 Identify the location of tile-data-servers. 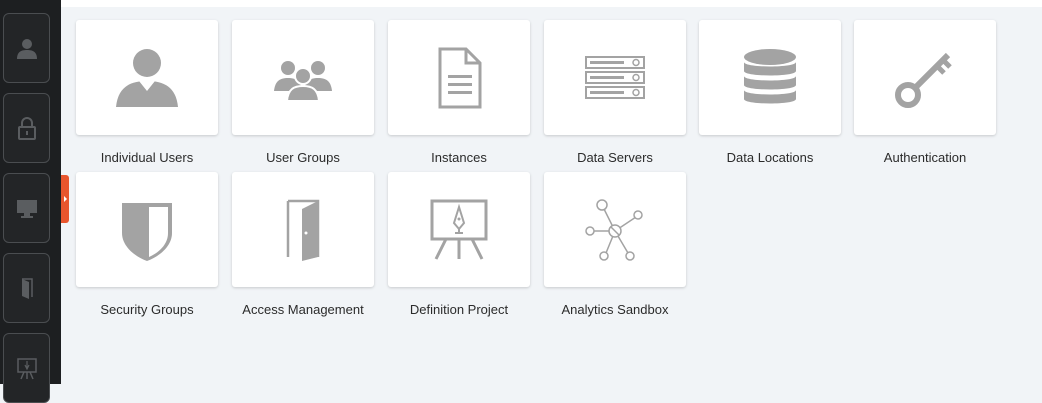
(615, 77).